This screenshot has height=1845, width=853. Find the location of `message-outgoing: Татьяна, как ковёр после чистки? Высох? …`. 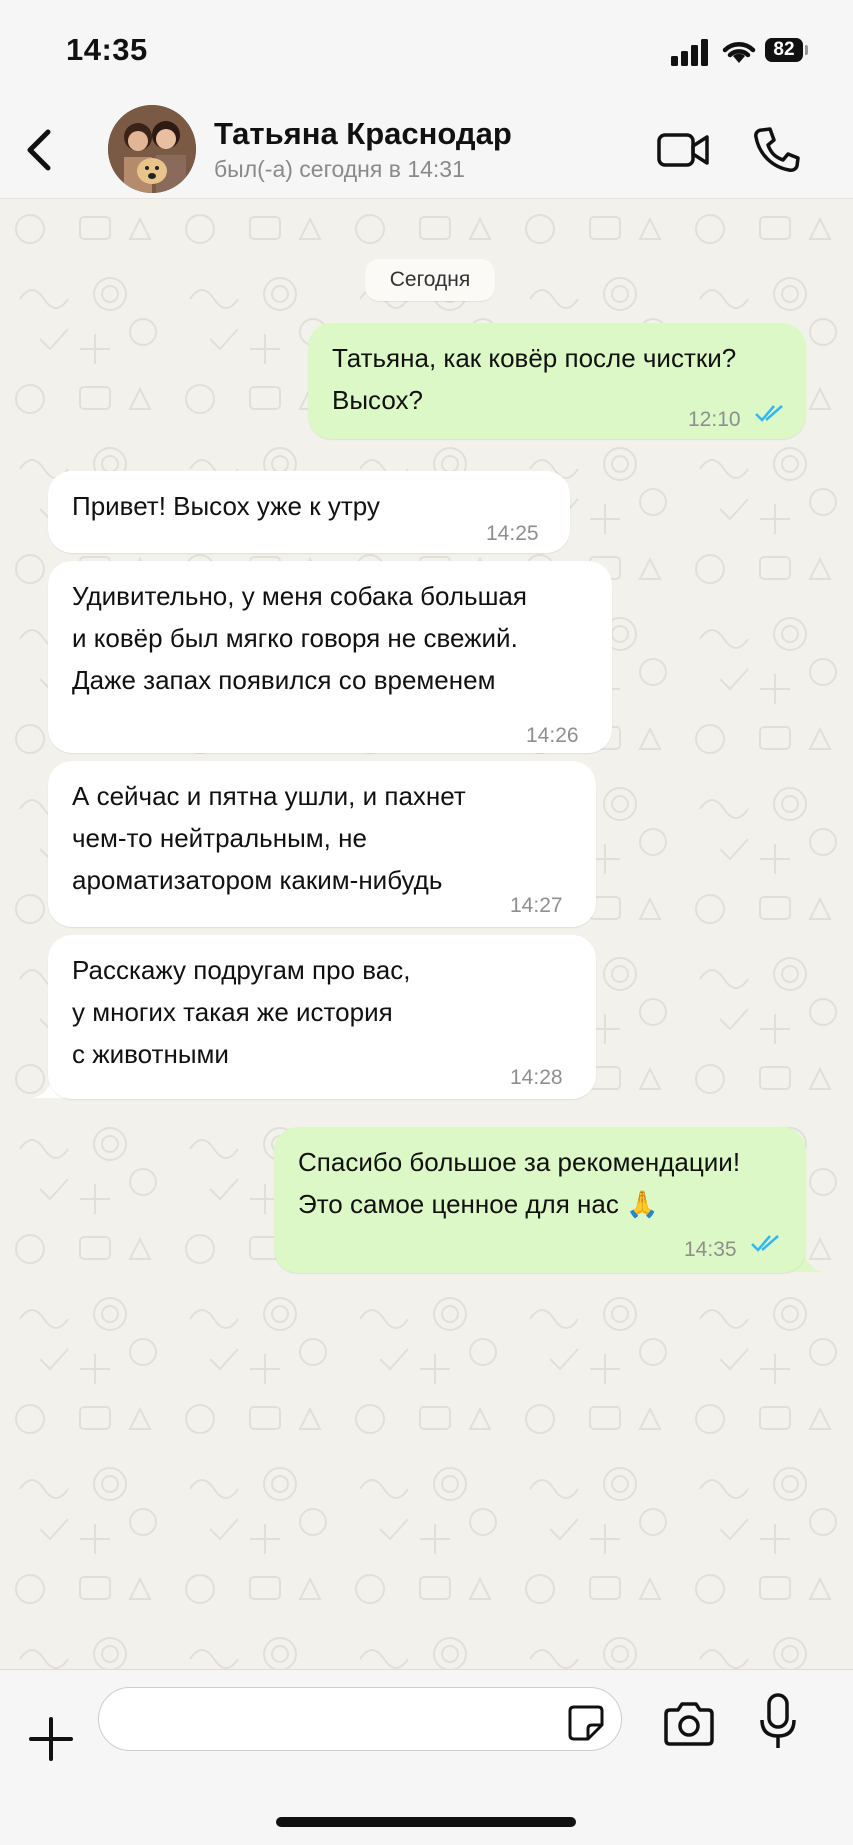

message-outgoing: Татьяна, как ковёр после чистки? Высох? … is located at coordinates (557, 381).